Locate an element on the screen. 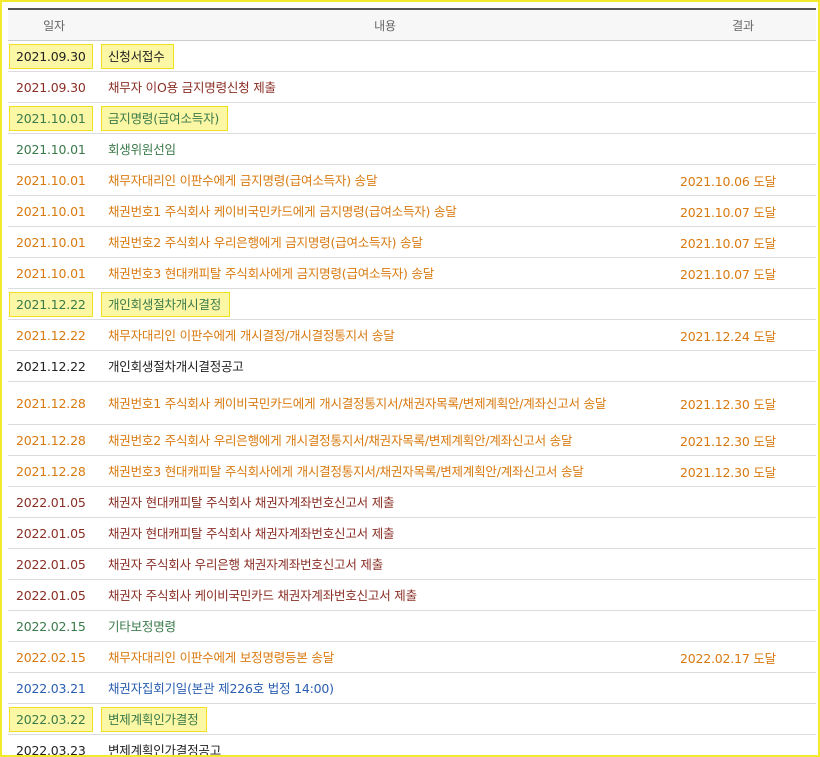 The image size is (820, 757). row-date: 2022.02.15 is located at coordinates (51, 626).